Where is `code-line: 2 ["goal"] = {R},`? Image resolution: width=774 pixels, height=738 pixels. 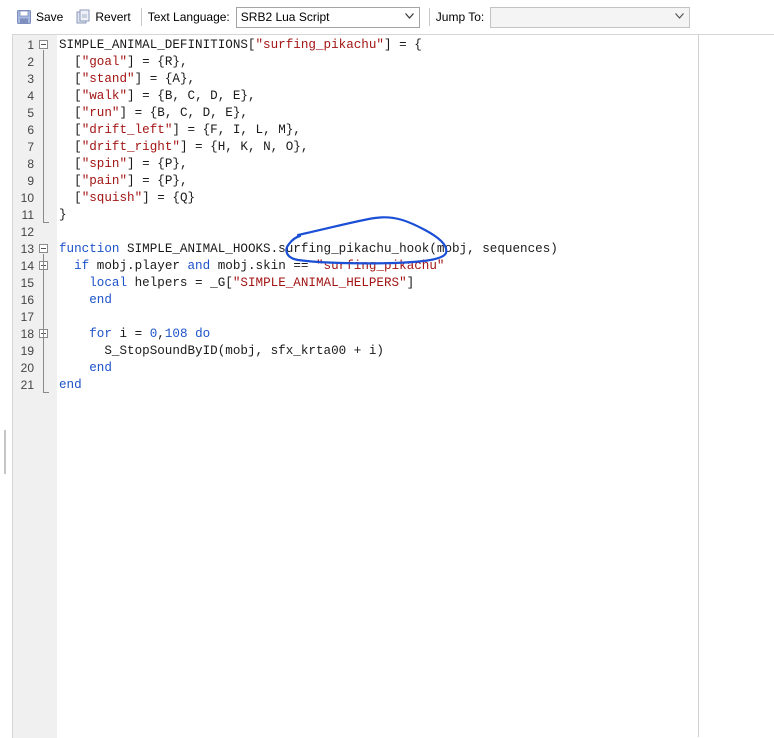 code-line: 2 ["goal"] = {R}, is located at coordinates (356, 62).